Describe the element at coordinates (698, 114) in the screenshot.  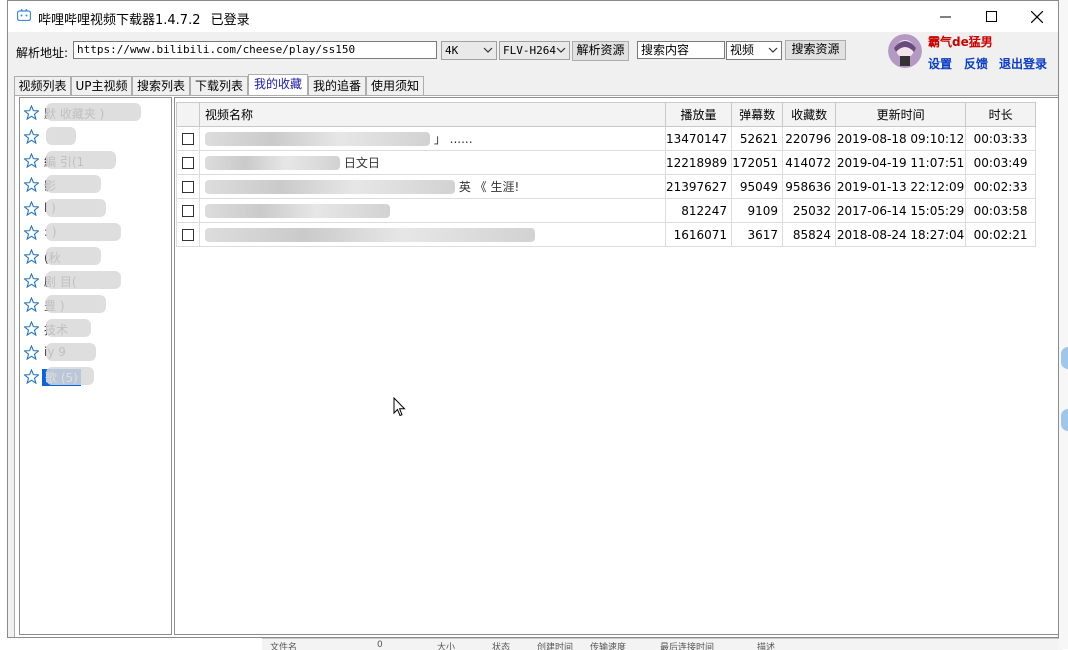
I see `column-header-plays: 播放量` at that location.